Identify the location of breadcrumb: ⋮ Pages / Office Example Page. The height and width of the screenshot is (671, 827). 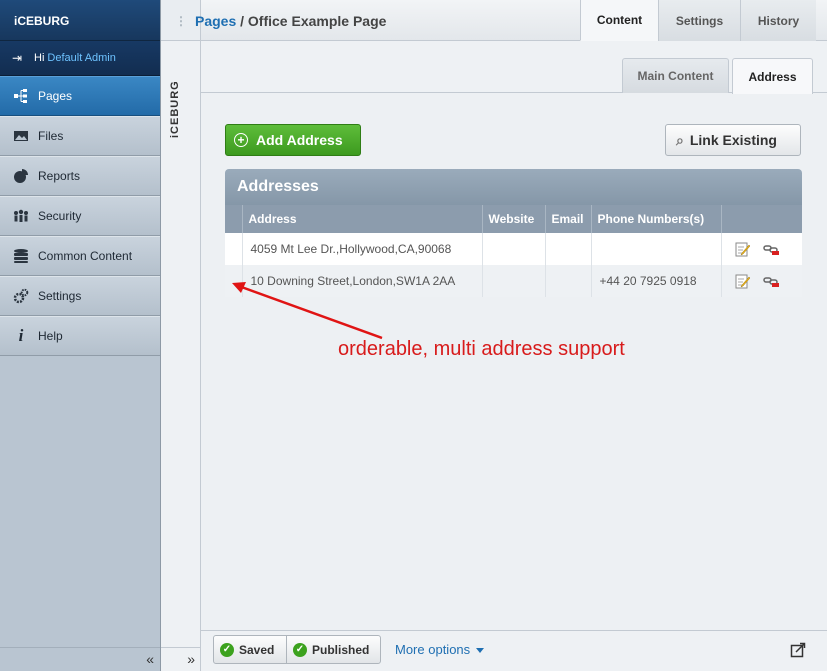
(280, 20).